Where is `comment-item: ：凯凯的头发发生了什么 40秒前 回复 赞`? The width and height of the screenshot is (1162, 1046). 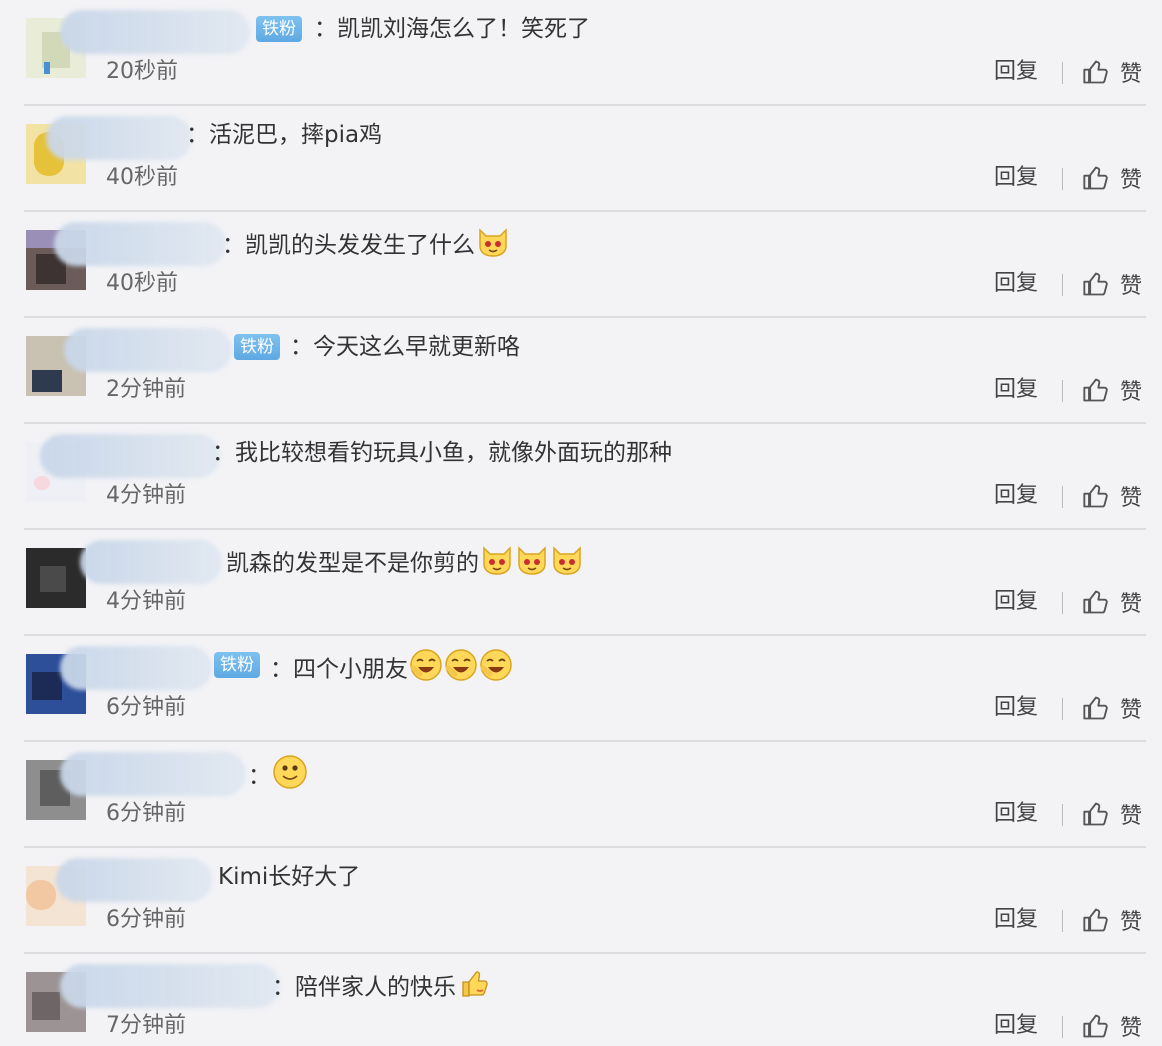 comment-item: ：凯凯的头发发生了什么 40秒前 回复 赞 is located at coordinates (581, 265).